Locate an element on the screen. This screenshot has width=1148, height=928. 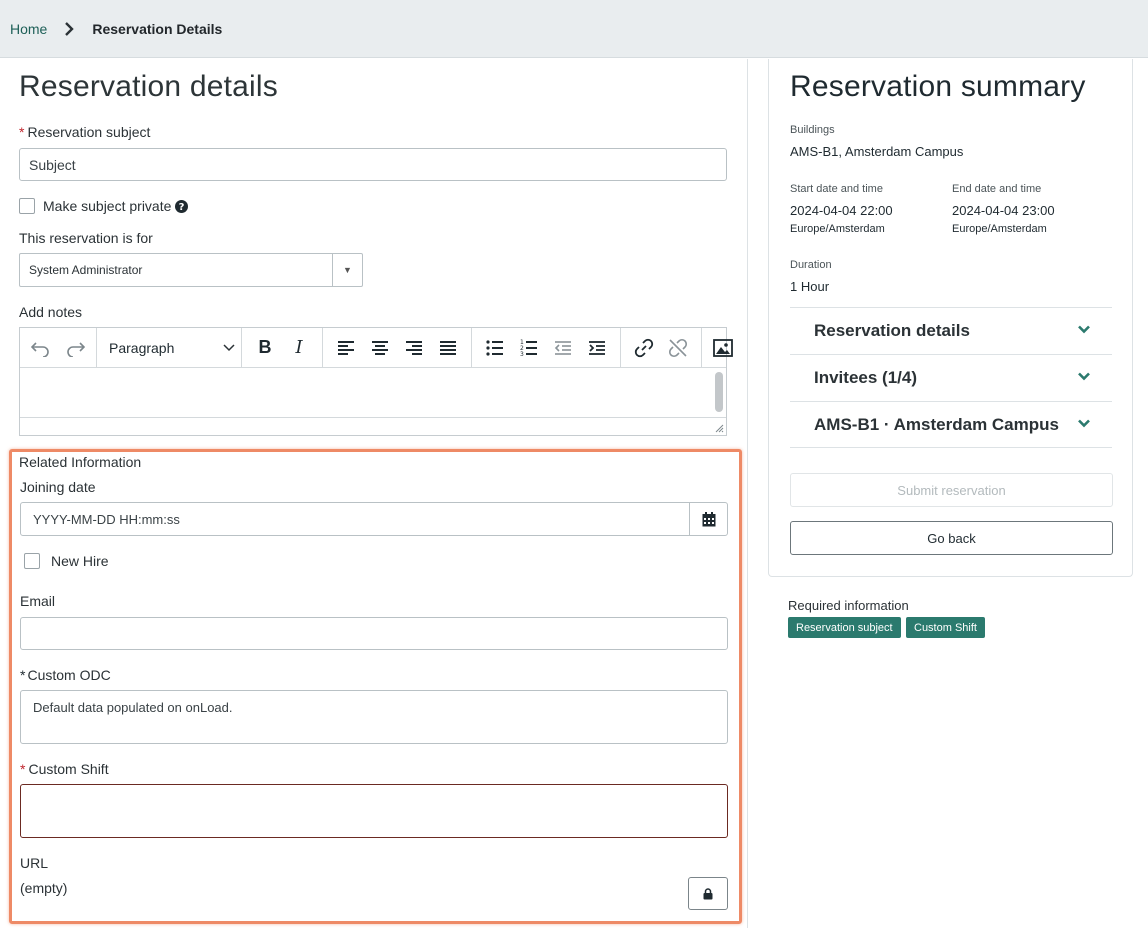
start-value: 2024-04-04 22:00 is located at coordinates (841, 210).